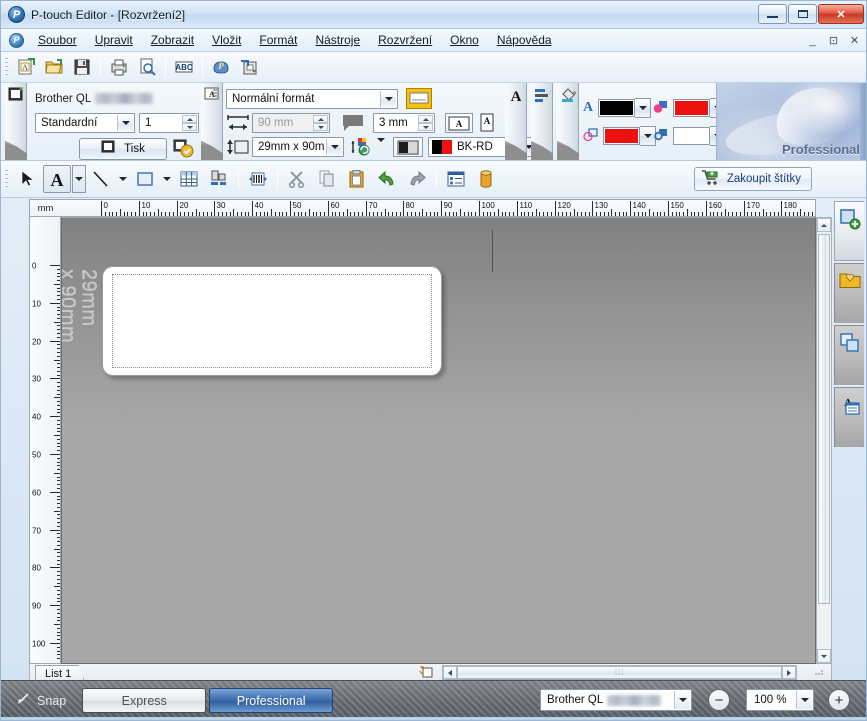  I want to click on tape-size-select: 29mm x 90m, so click(298, 147).